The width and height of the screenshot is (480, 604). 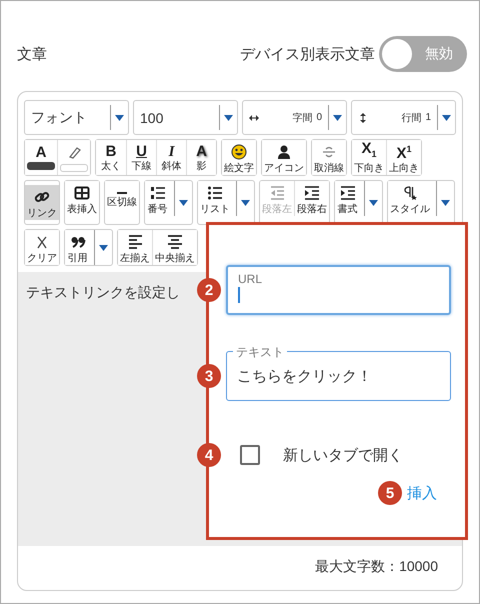 What do you see at coordinates (329, 157) in the screenshot?
I see `toolbar-button: 取消線` at bounding box center [329, 157].